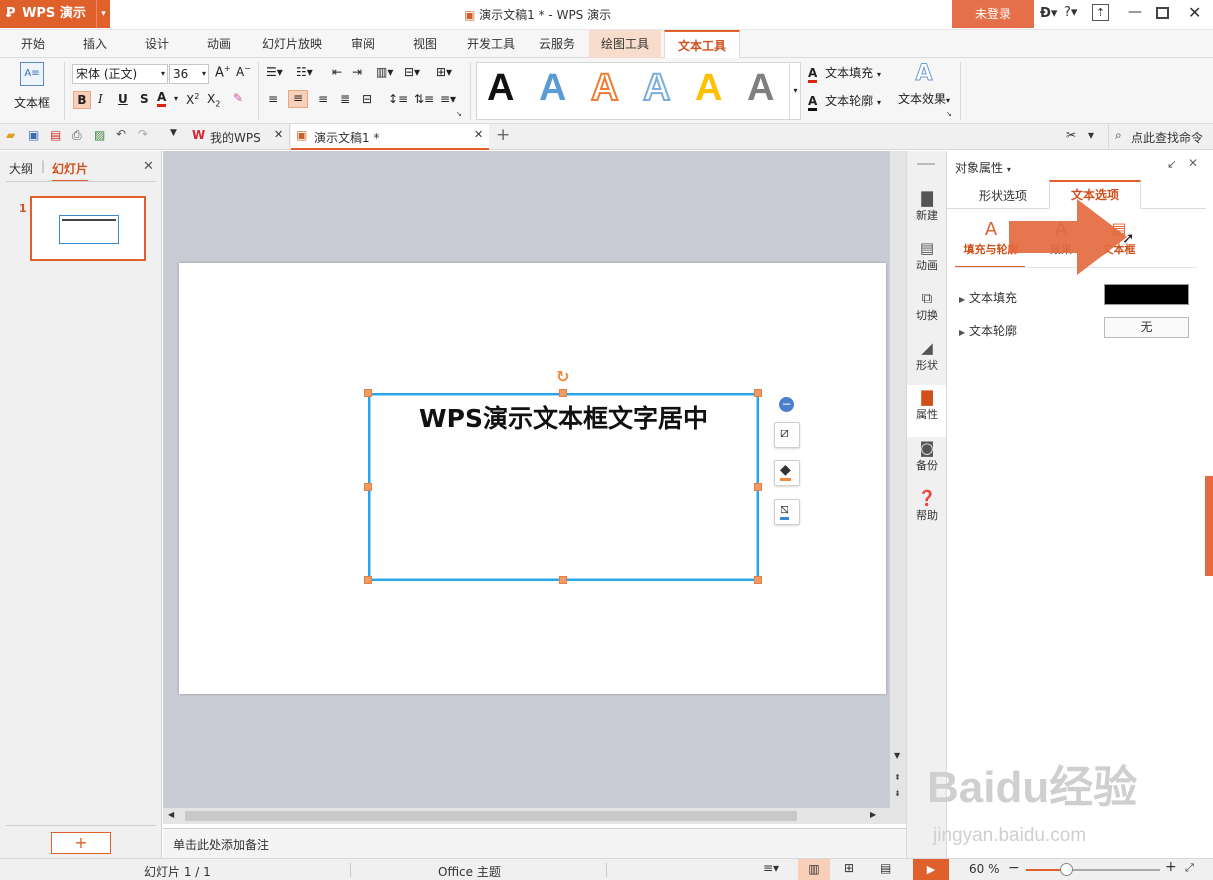  What do you see at coordinates (1160, 136) in the screenshot?
I see `command-search: ⌕ 点此查找命令` at bounding box center [1160, 136].